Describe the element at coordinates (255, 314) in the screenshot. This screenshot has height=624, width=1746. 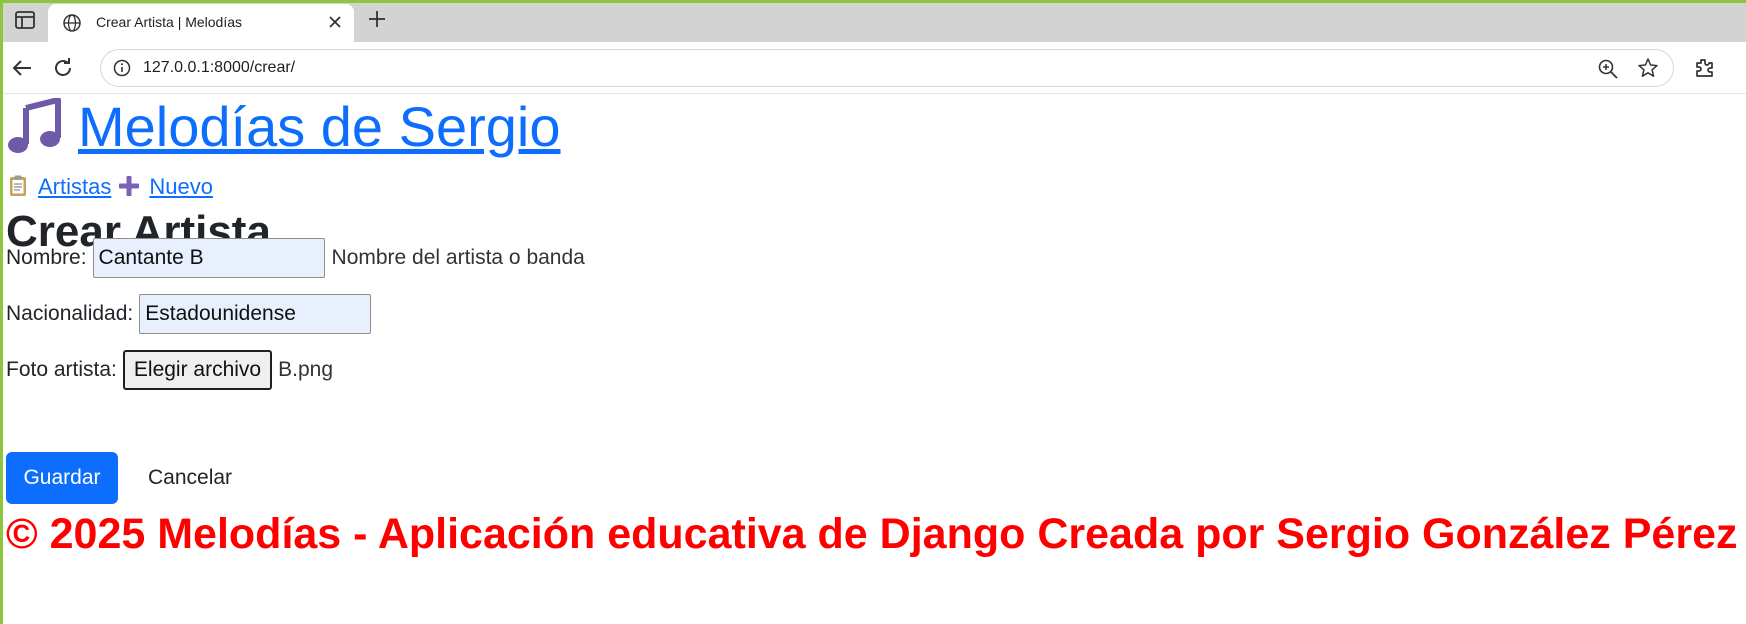
I see `nacionalidad-input: Estadounidense` at that location.